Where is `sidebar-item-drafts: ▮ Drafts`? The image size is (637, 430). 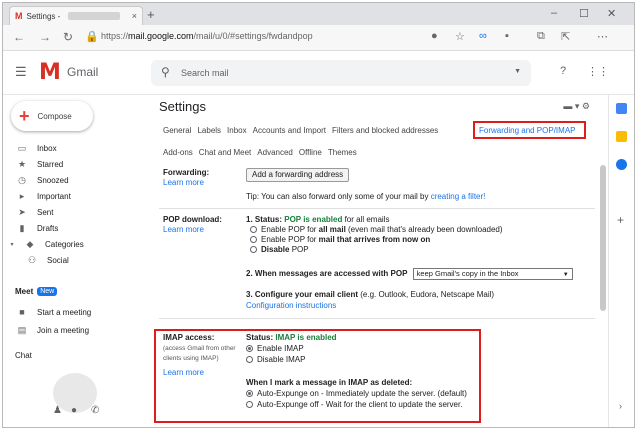 sidebar-item-drafts: ▮ Drafts is located at coordinates (78, 228).